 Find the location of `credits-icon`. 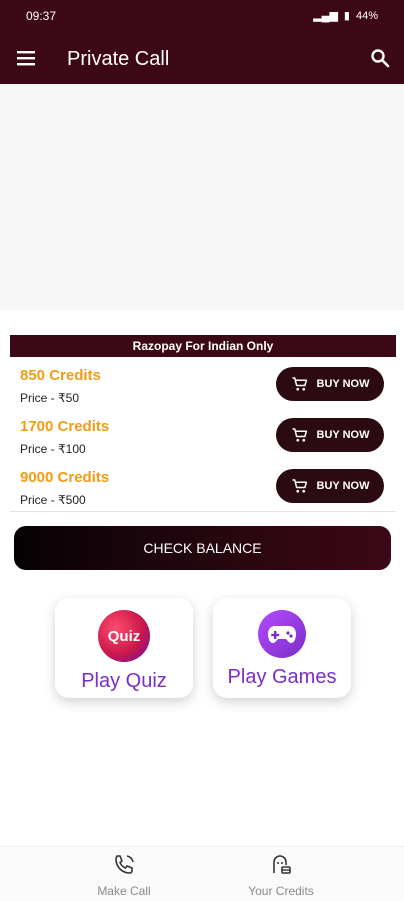

credits-icon is located at coordinates (282, 864).